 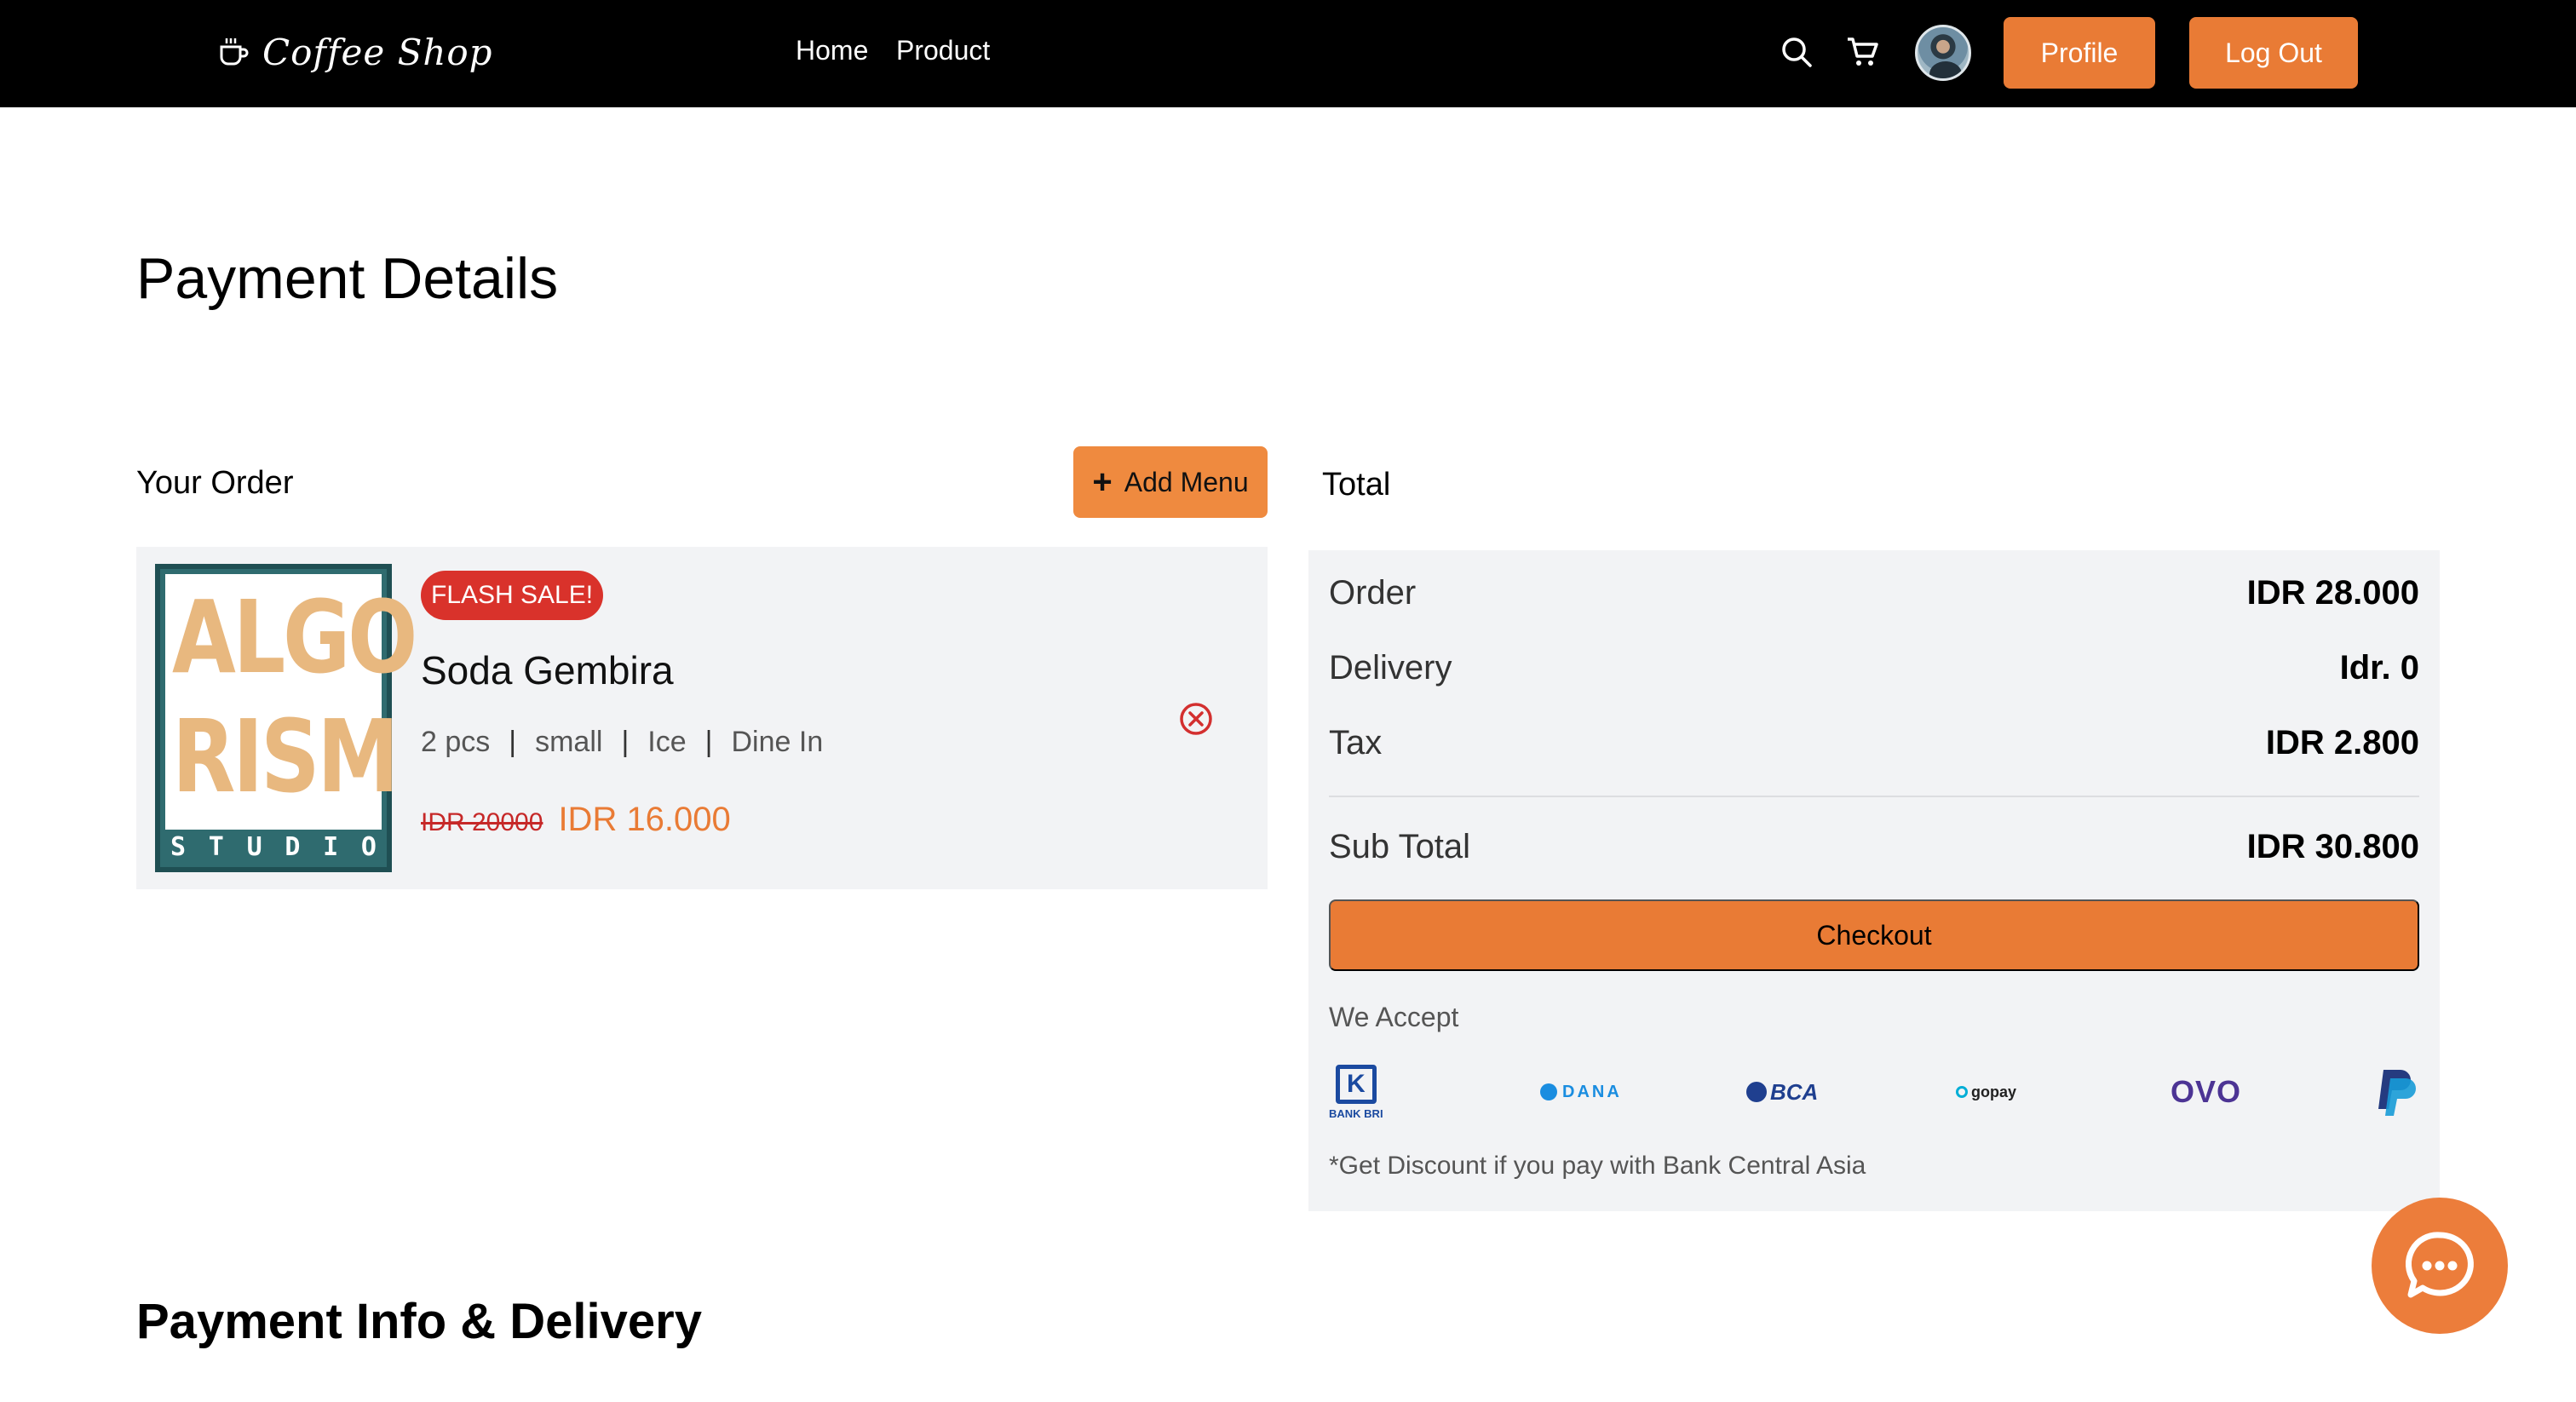 I want to click on studio-letter: S, so click(x=179, y=846).